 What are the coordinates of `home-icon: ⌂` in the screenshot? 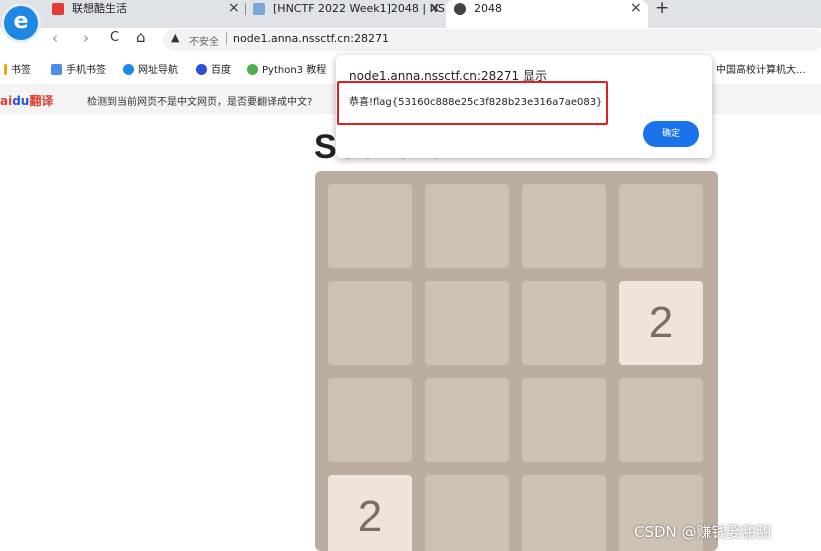 It's located at (141, 37).